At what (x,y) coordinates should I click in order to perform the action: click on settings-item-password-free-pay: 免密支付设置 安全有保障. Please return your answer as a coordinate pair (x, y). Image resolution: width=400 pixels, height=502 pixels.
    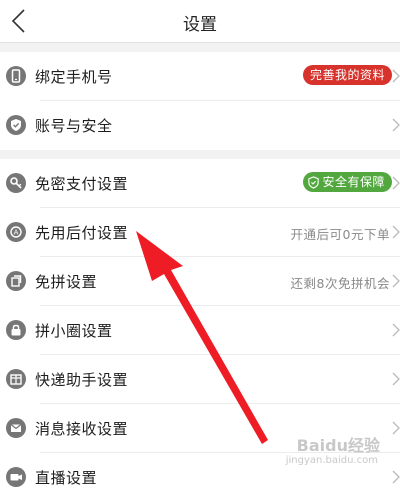
    Looking at the image, I should click on (200, 183).